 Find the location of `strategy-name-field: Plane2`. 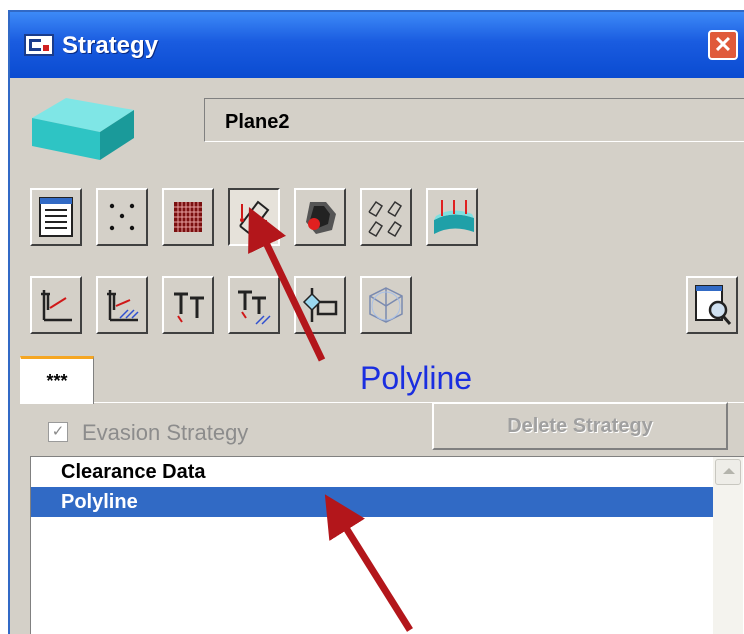

strategy-name-field: Plane2 is located at coordinates (474, 120).